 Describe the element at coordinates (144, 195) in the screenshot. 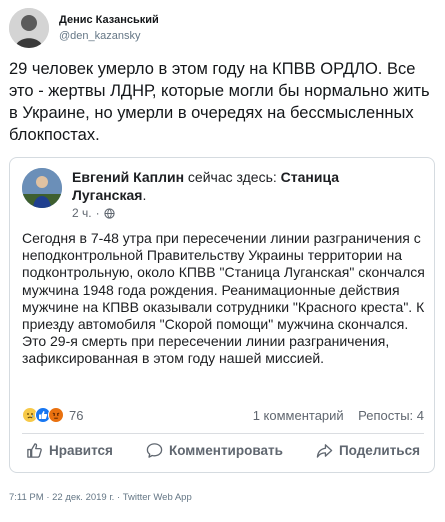

I see `embed-title-end: .` at that location.